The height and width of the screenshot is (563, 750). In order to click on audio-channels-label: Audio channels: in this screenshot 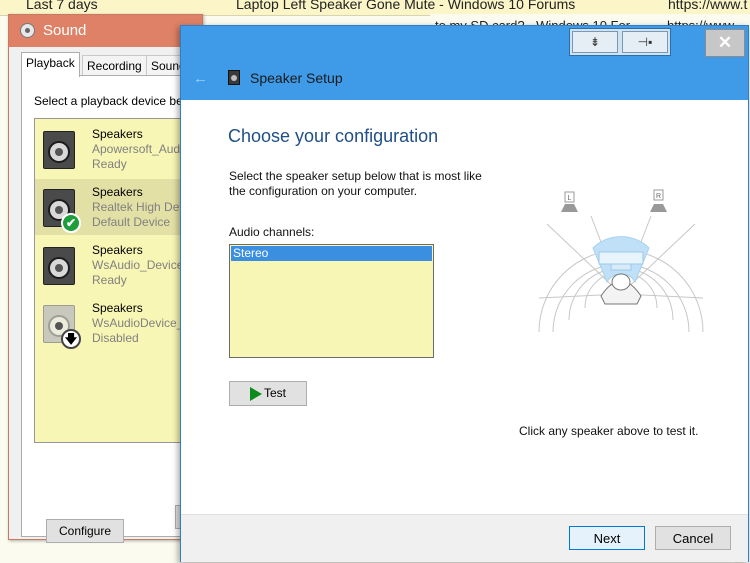, I will do `click(272, 232)`.